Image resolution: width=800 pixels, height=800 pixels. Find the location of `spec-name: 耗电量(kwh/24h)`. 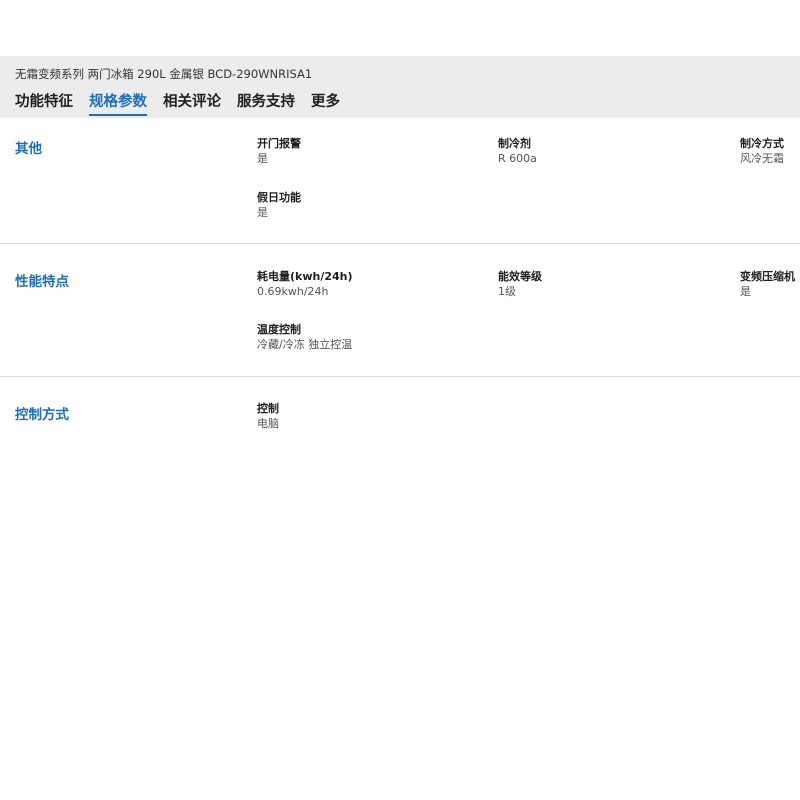

spec-name: 耗电量(kwh/24h) is located at coordinates (305, 276).